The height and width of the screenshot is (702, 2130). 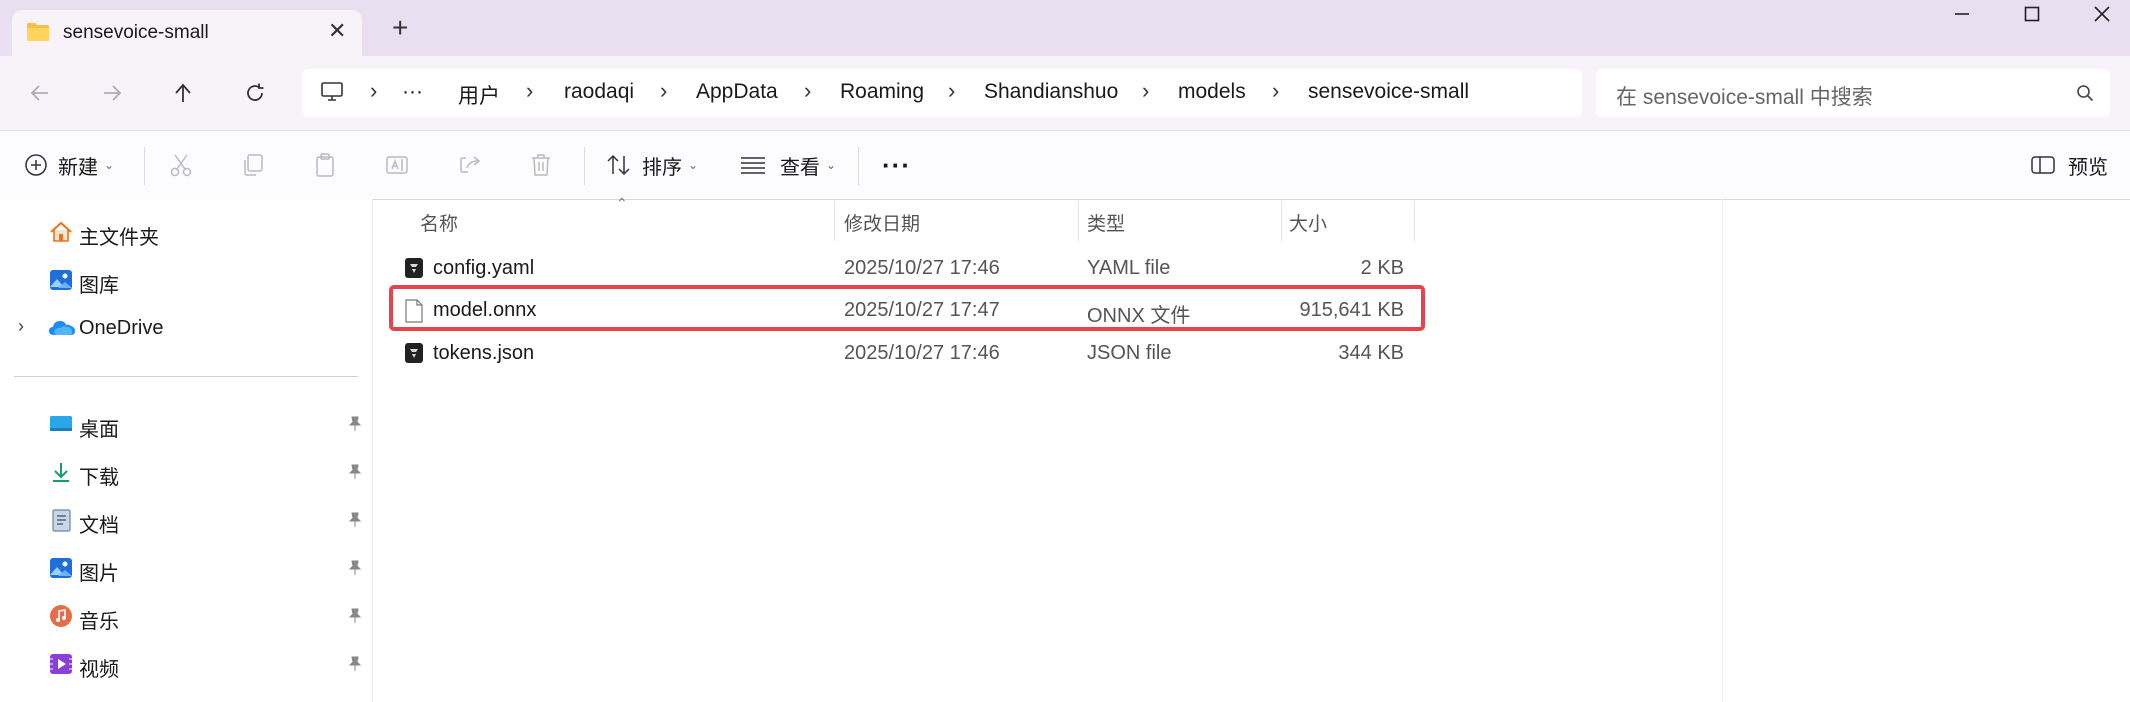 I want to click on minimize-button, so click(x=1962, y=19).